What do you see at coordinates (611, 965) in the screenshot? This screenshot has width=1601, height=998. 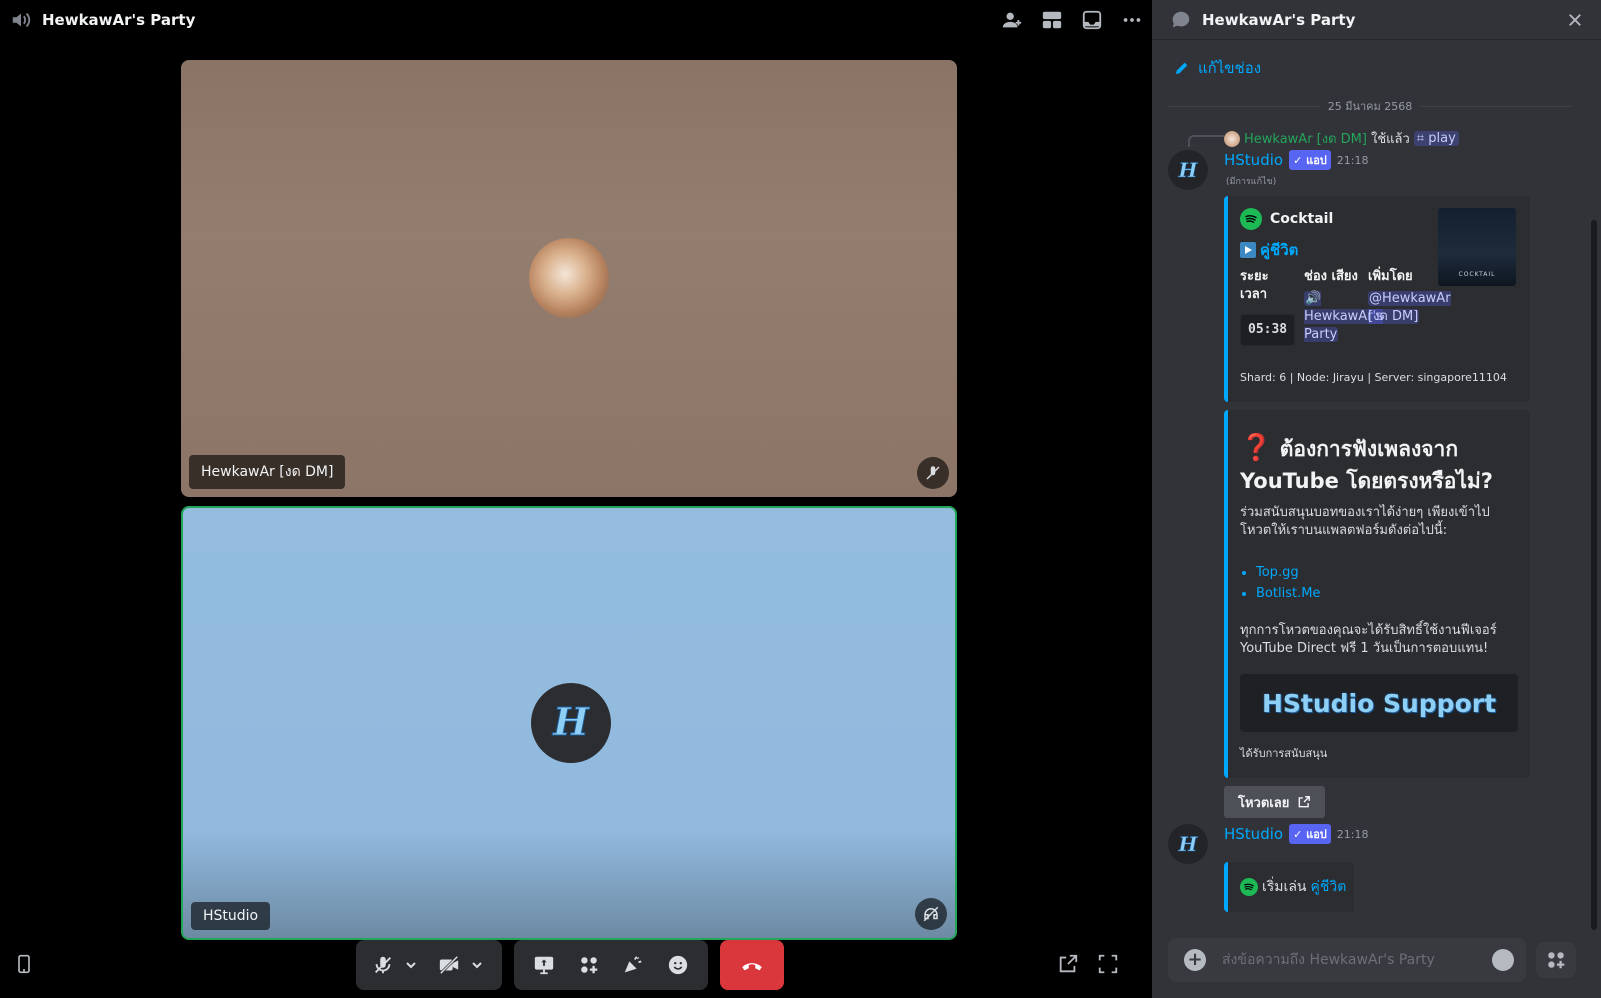 I see `activities-group` at bounding box center [611, 965].